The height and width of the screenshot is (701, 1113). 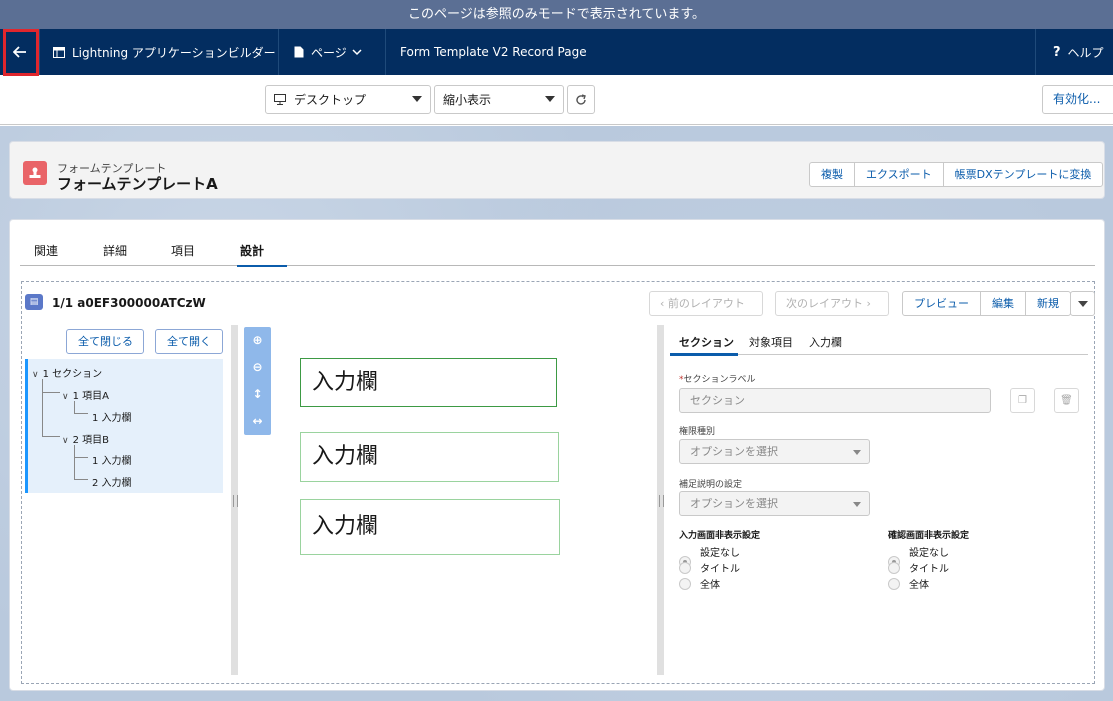 What do you see at coordinates (137, 184) in the screenshot?
I see `record-title: フォームテンプレートA` at bounding box center [137, 184].